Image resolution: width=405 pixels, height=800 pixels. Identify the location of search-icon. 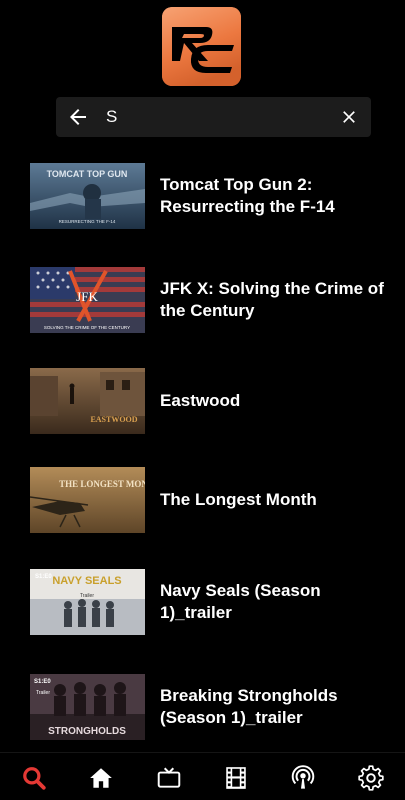
(34, 778).